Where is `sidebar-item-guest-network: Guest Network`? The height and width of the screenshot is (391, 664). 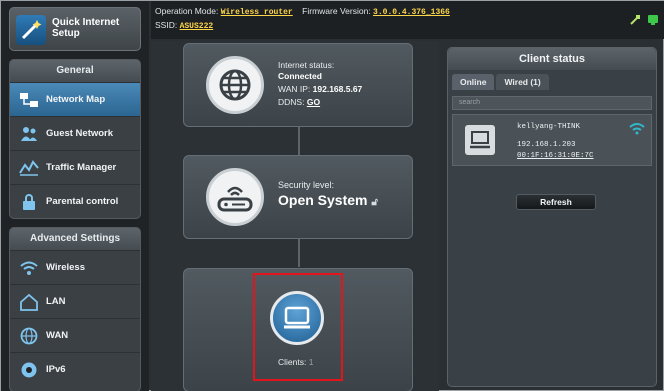
sidebar-item-guest-network: Guest Network is located at coordinates (75, 133).